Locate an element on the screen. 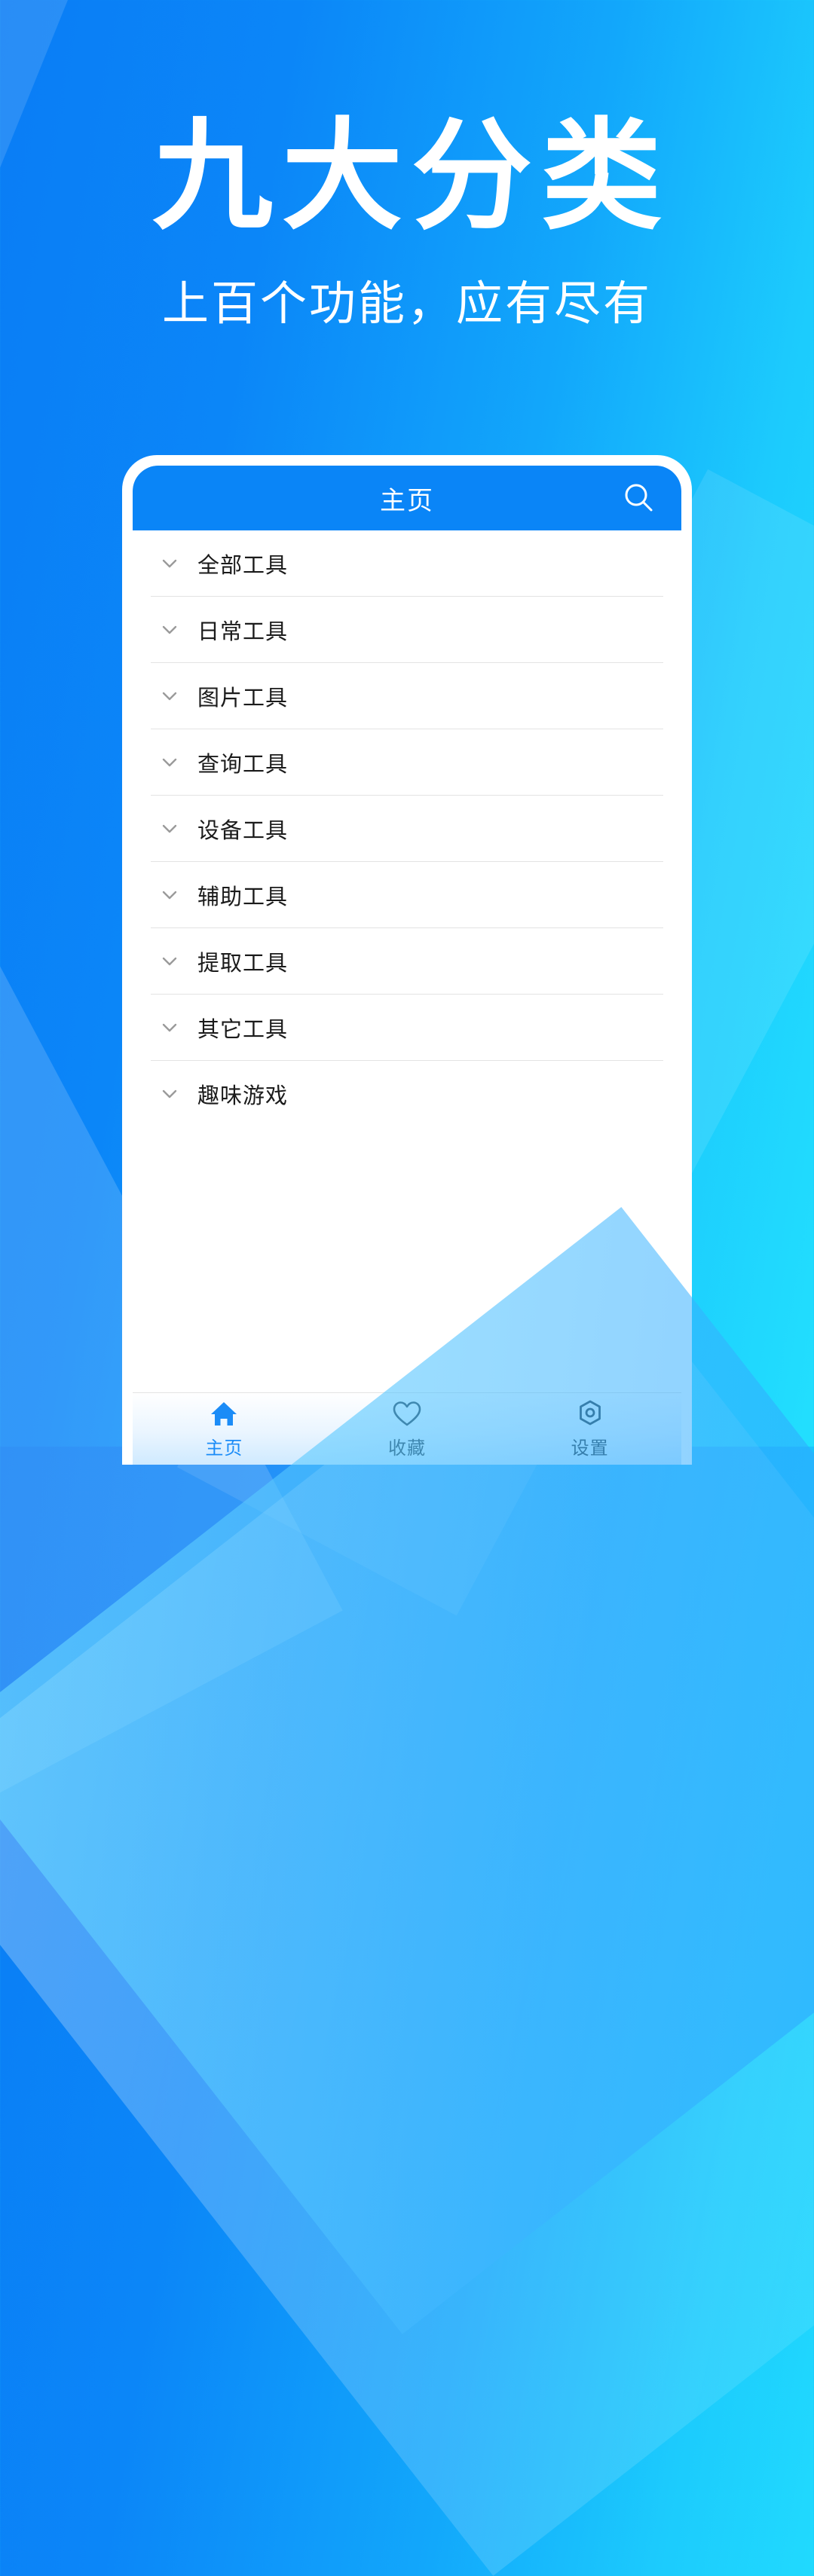 This screenshot has height=2576, width=814. list-item-label: 设备工具 is located at coordinates (243, 831).